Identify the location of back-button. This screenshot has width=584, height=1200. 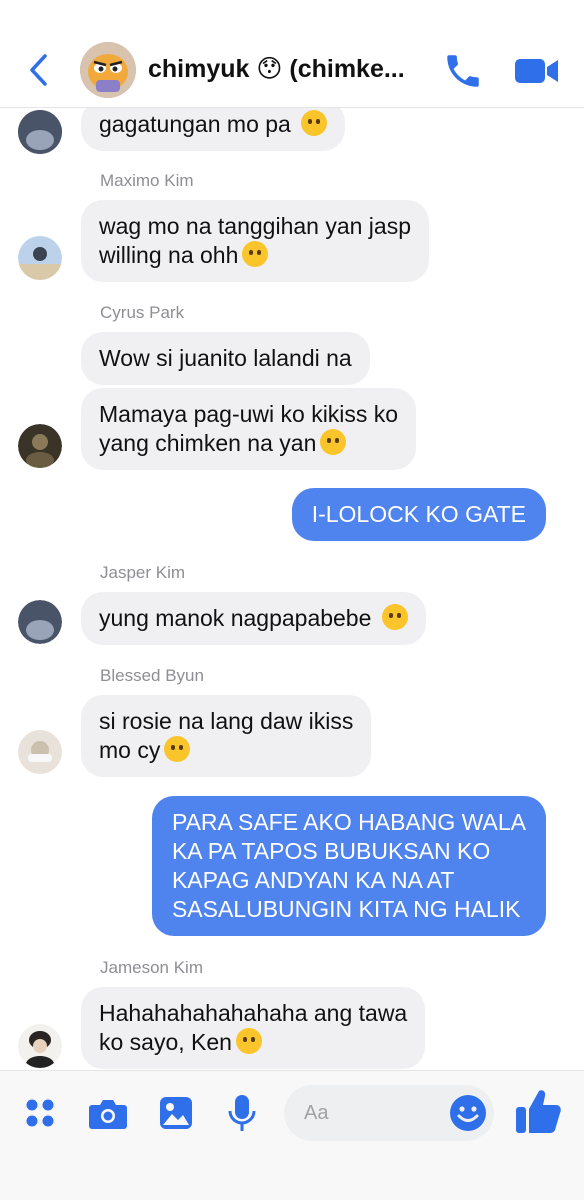
(38, 70).